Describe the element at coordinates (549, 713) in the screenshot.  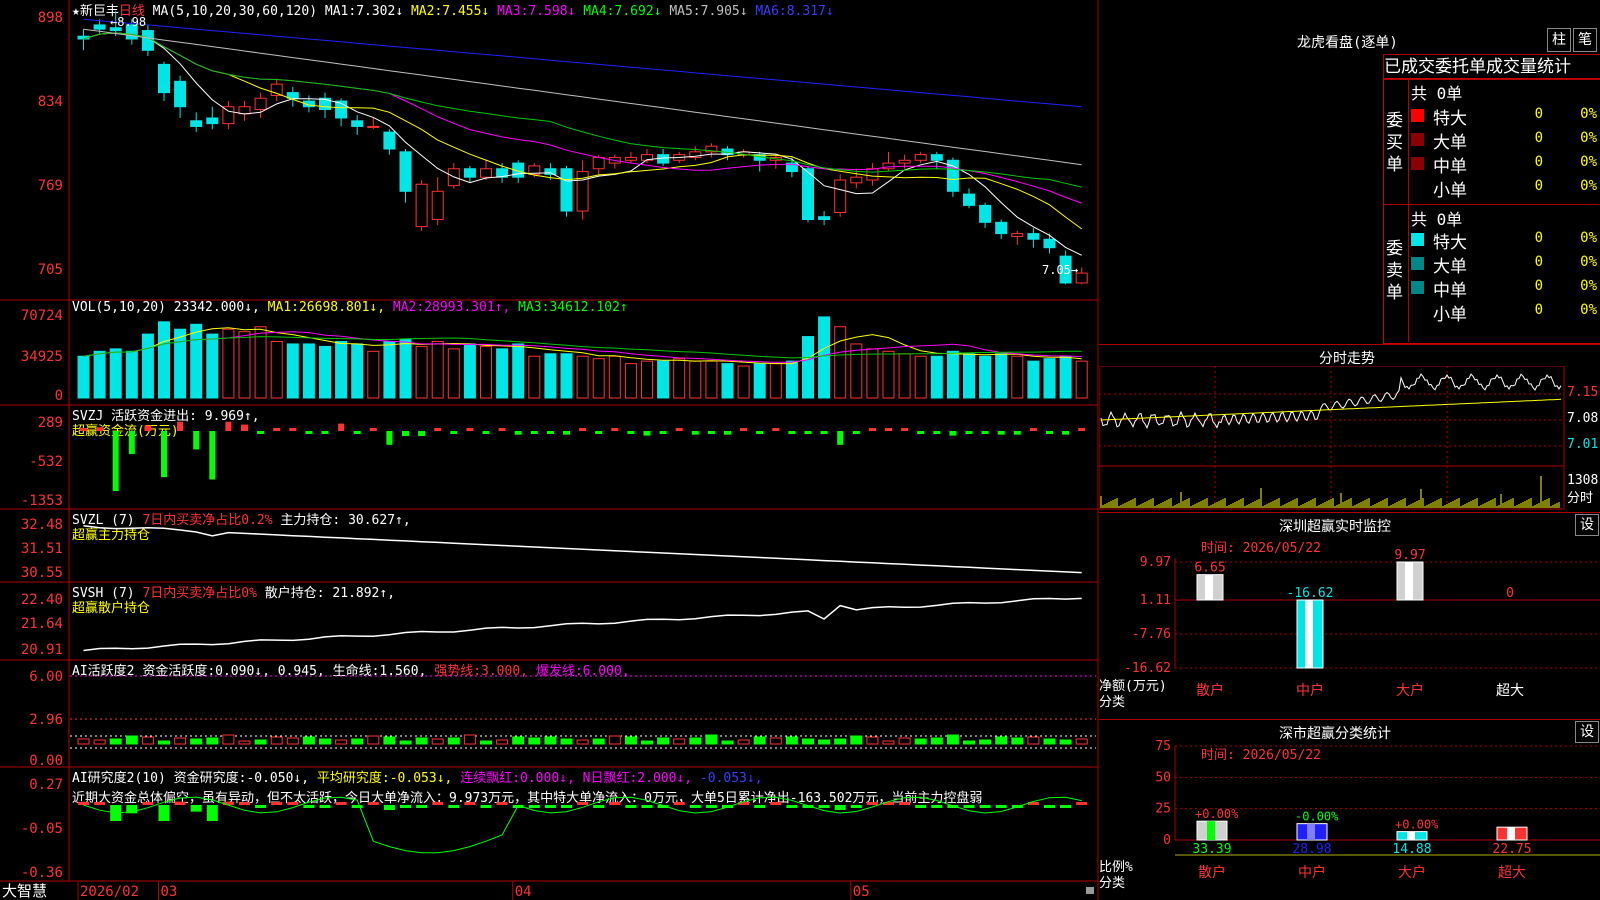
I see `ai-activity-chart: 6.00 2.96 0.00` at that location.